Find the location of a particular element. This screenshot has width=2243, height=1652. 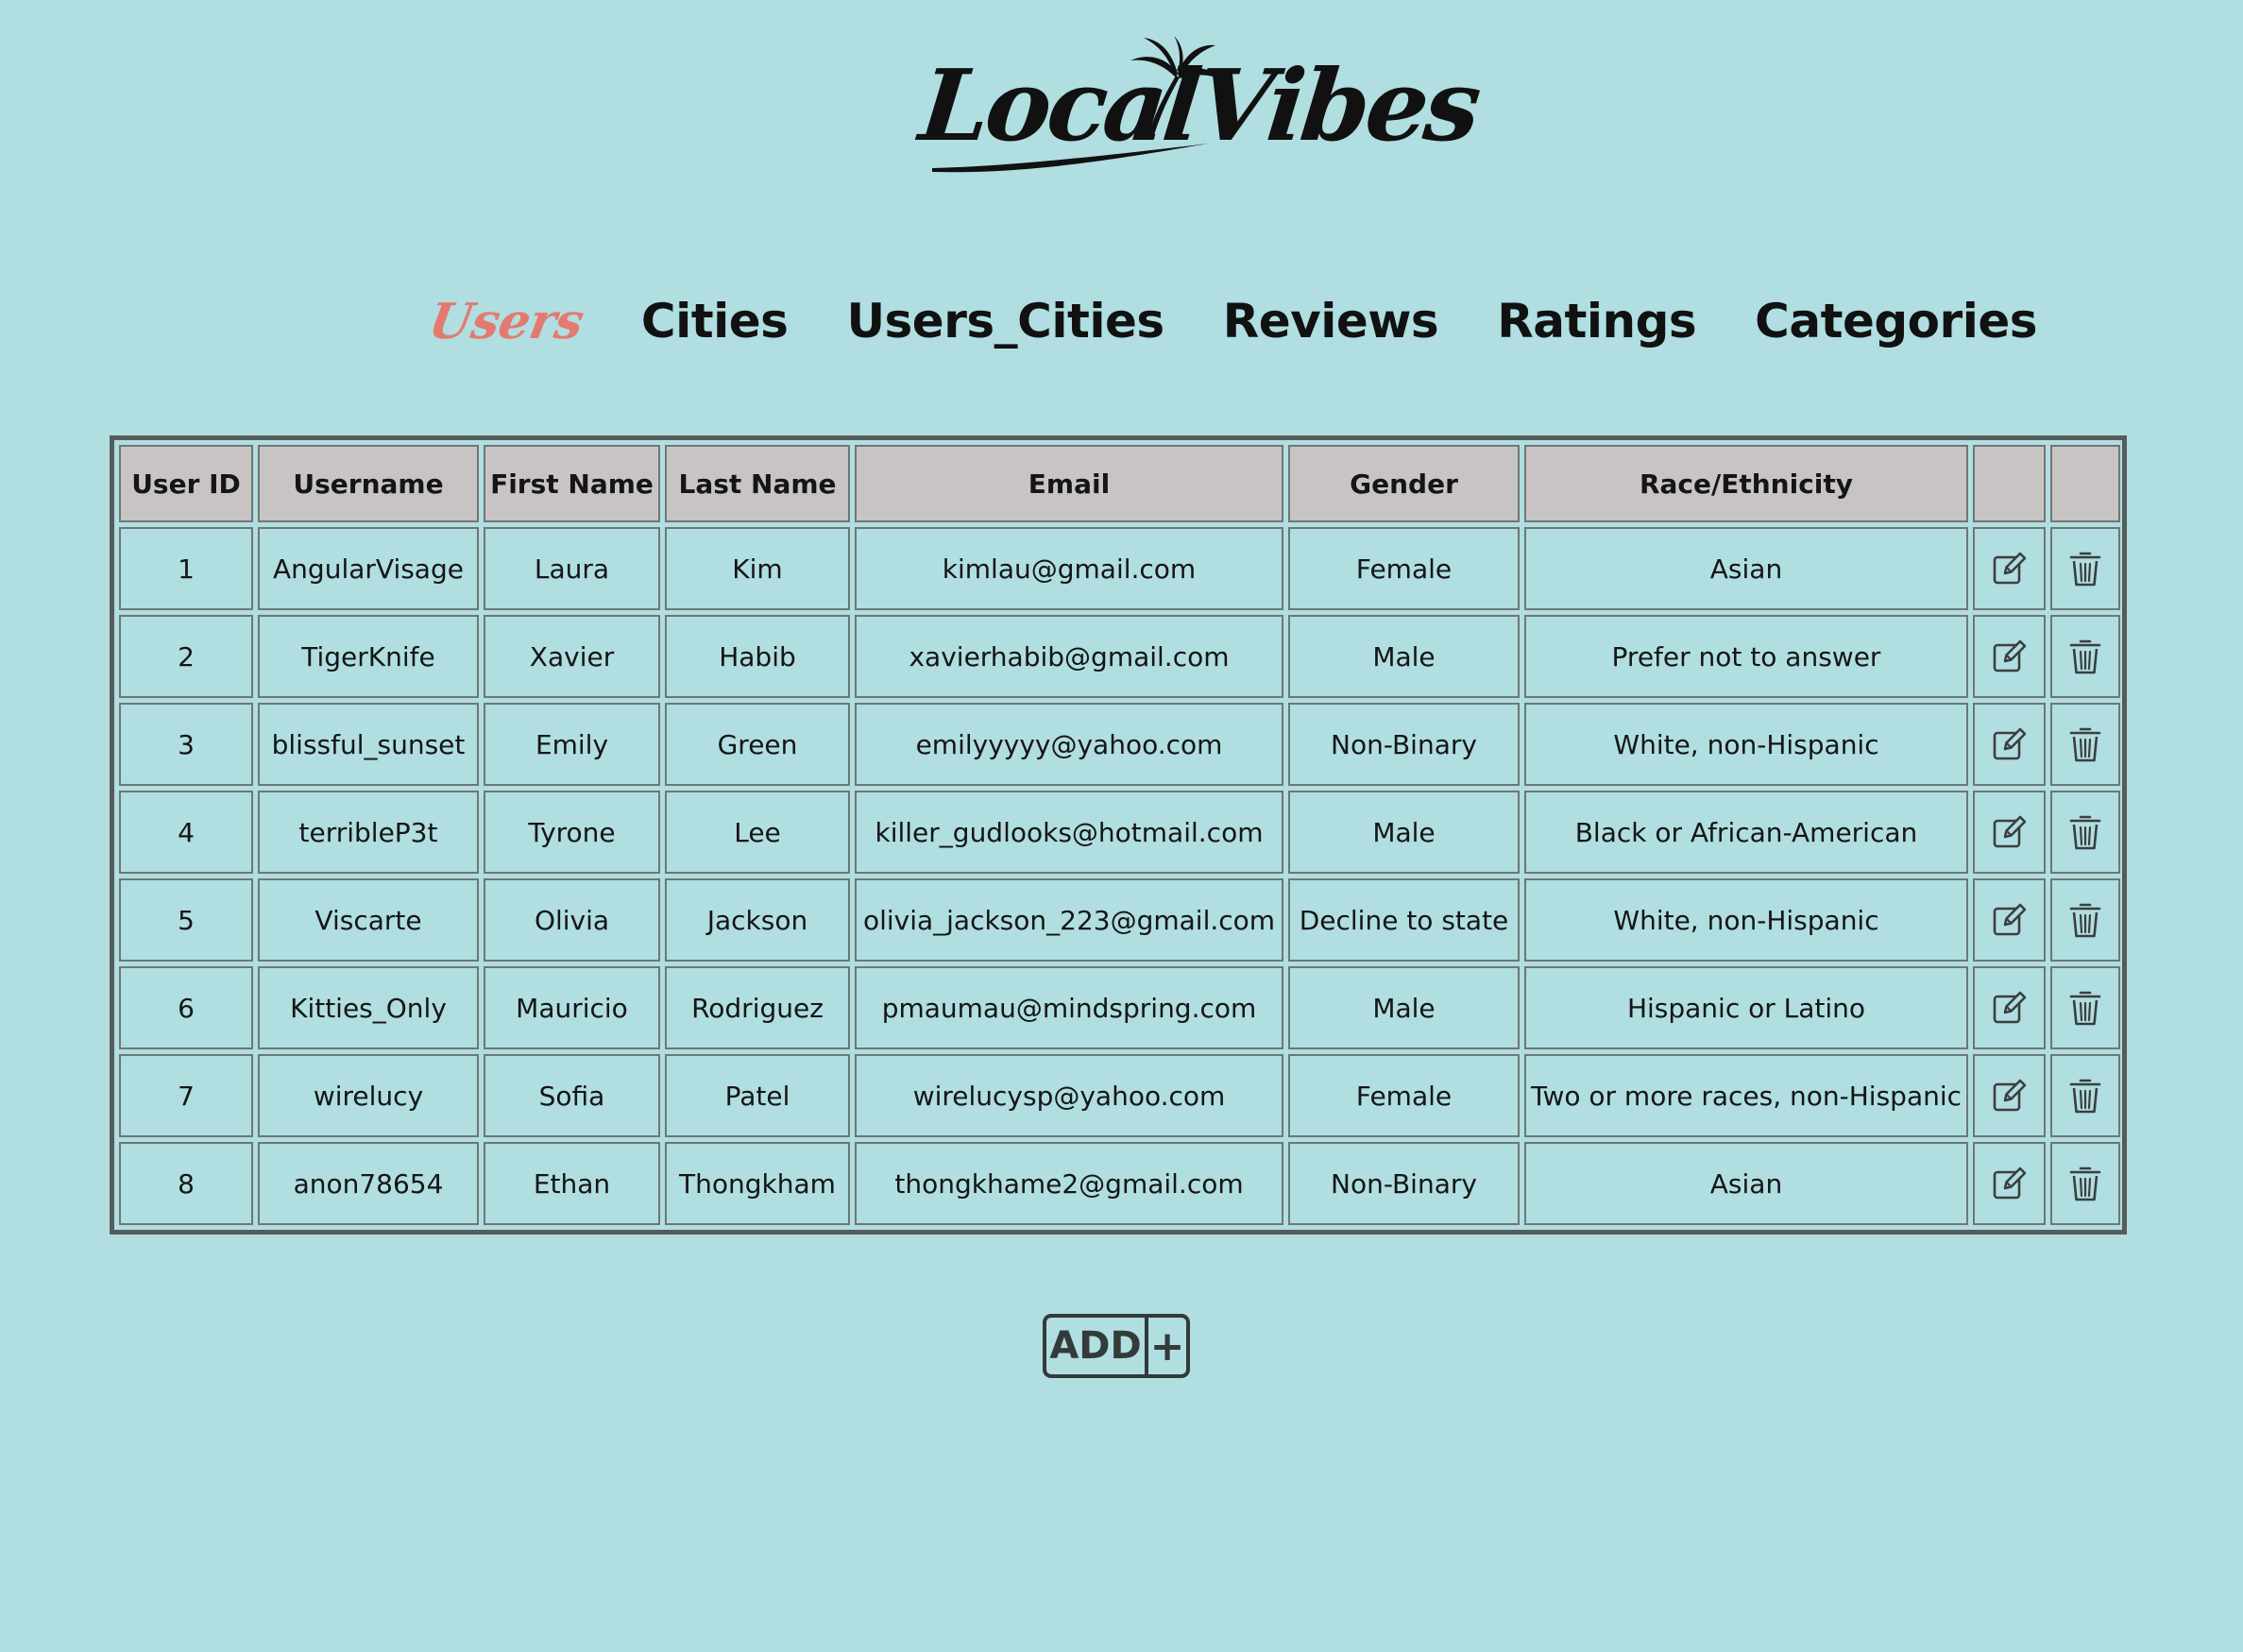

add-button-label: ADD is located at coordinates (1097, 1346).